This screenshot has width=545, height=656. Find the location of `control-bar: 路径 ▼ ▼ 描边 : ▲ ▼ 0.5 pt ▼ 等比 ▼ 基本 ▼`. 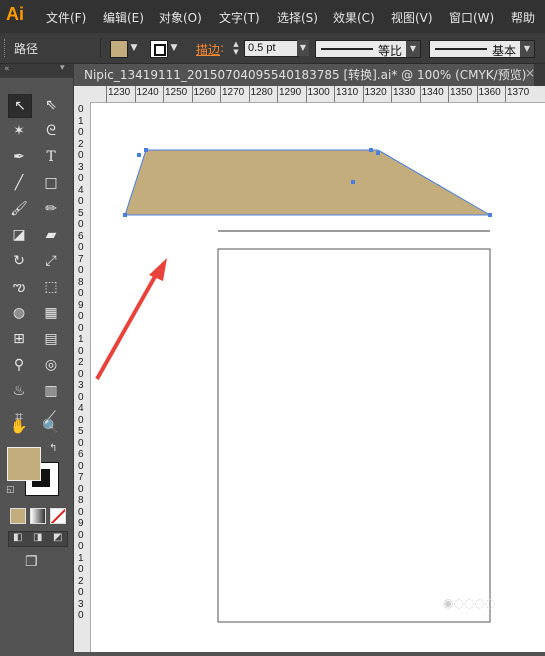

control-bar: 路径 ▼ ▼ 描边 : ▲ ▼ 0.5 pt ▼ 等比 ▼ 基本 ▼ is located at coordinates (272, 48).